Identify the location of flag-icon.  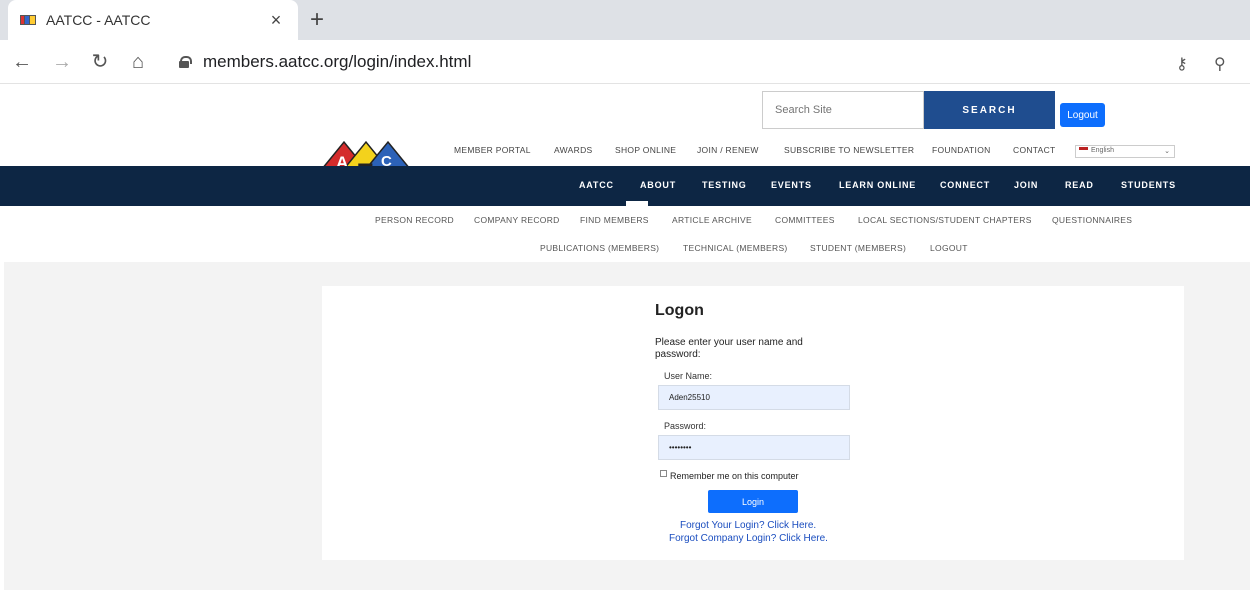
(1083, 150).